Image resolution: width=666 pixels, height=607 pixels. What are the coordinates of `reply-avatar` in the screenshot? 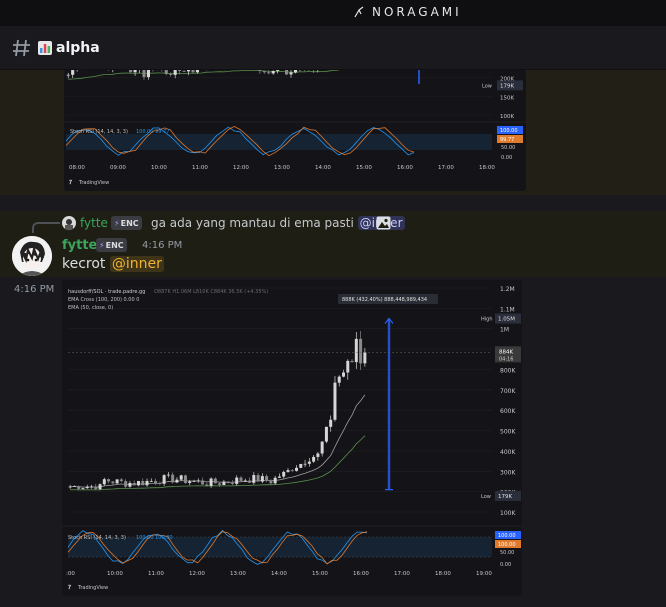 It's located at (69, 223).